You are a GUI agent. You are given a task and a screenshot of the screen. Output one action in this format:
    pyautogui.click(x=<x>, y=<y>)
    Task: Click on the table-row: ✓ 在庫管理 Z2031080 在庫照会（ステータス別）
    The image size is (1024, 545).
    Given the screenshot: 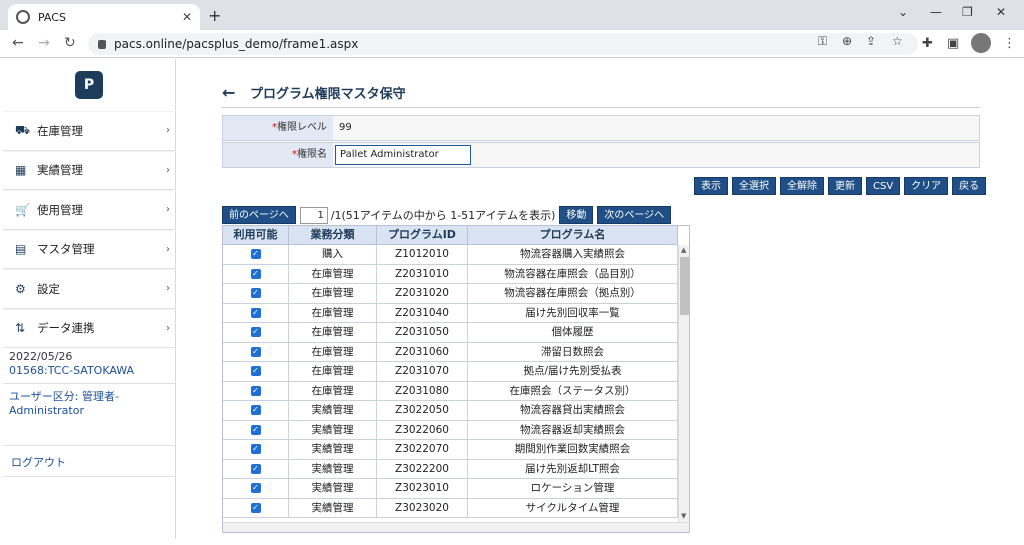 What is the action you would take?
    pyautogui.click(x=450, y=391)
    